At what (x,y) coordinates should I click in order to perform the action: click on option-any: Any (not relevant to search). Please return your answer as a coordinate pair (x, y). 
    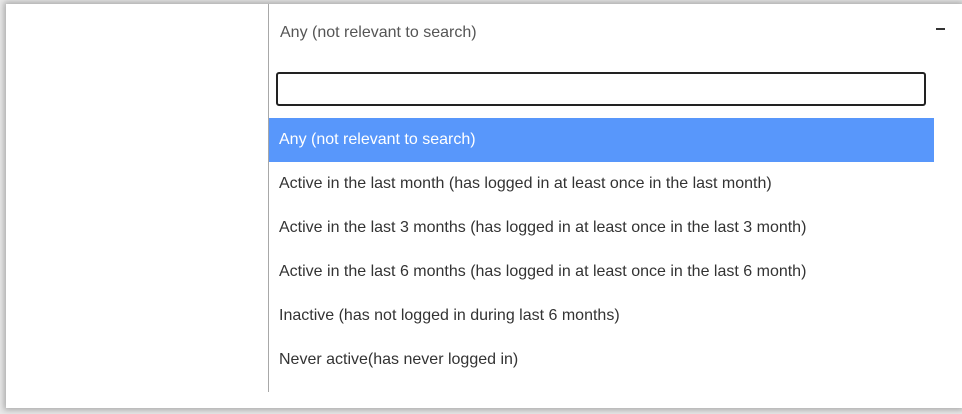
    Looking at the image, I should click on (601, 140).